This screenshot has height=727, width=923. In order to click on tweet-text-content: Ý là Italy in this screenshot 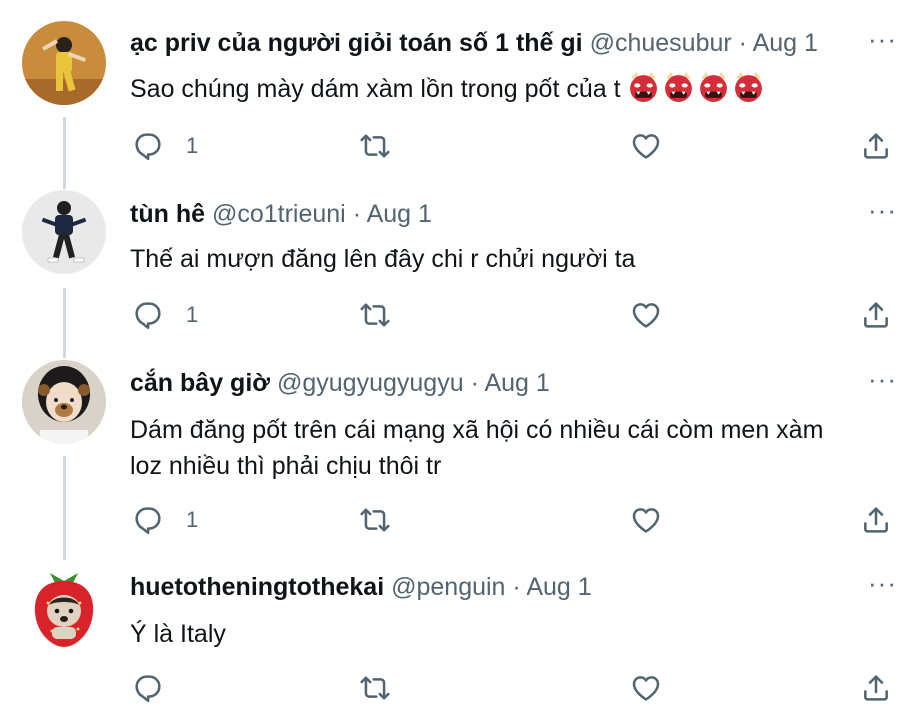, I will do `click(178, 634)`.